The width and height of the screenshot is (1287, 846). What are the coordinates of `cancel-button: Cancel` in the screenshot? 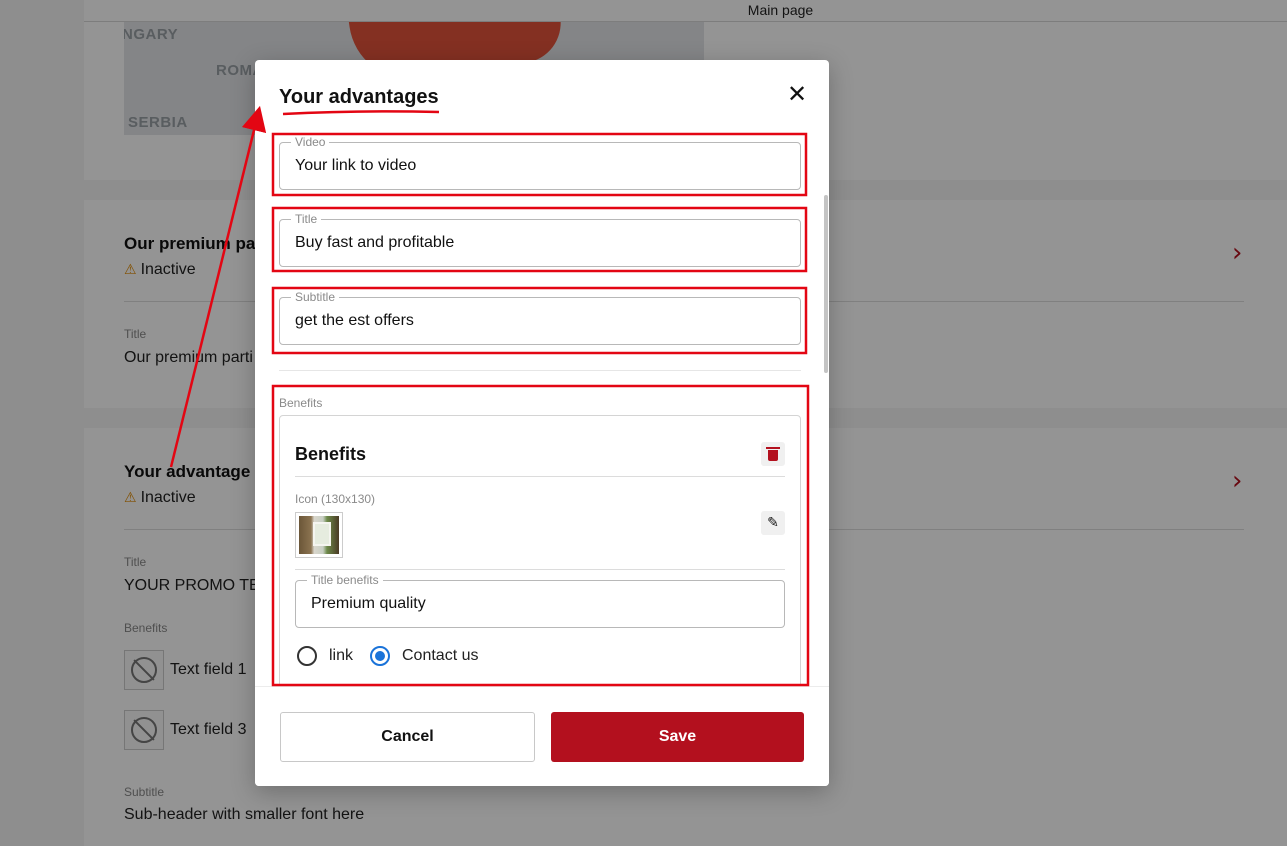 It's located at (407, 737).